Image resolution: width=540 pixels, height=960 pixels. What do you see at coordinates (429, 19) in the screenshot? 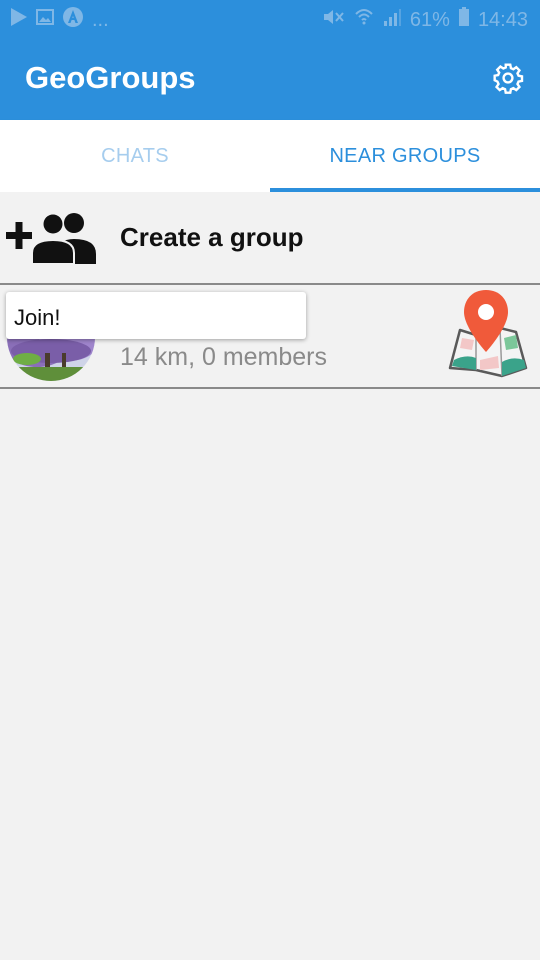
I see `battery-percent: 61%` at bounding box center [429, 19].